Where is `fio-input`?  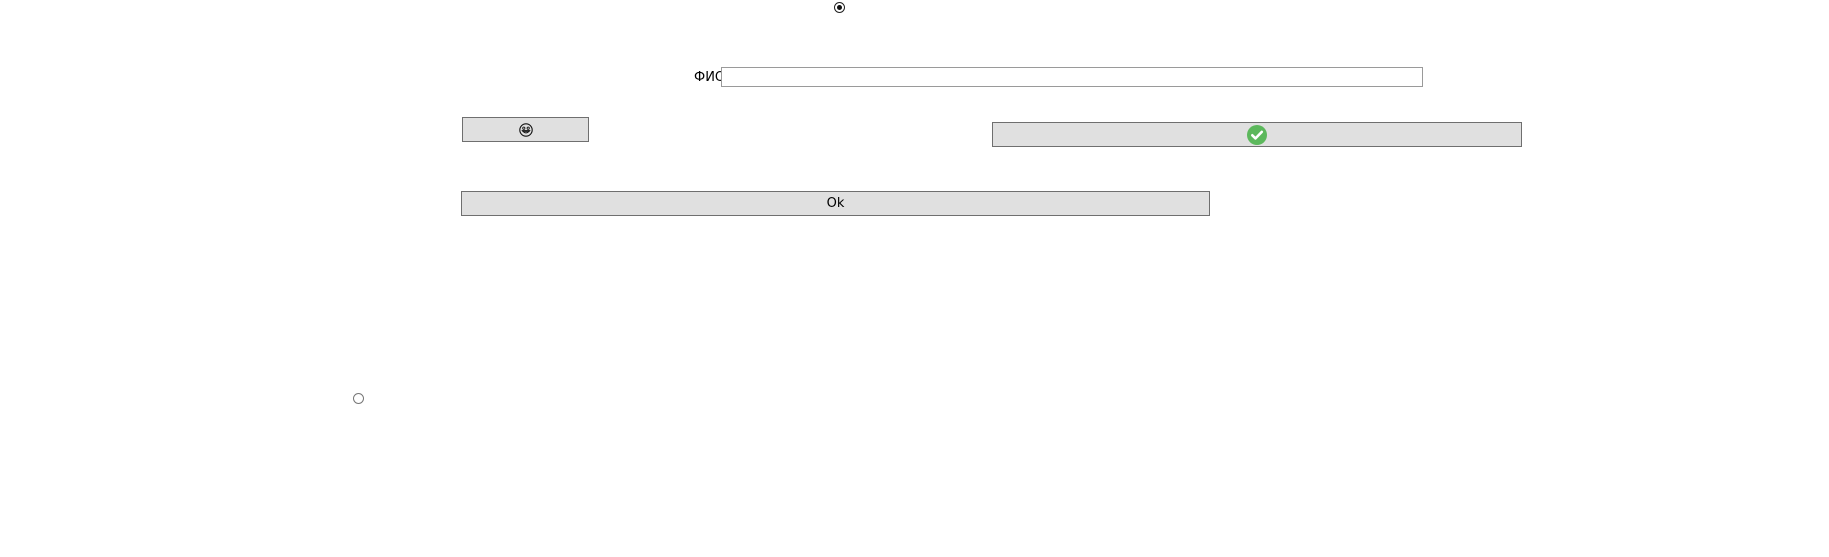
fio-input is located at coordinates (1072, 77).